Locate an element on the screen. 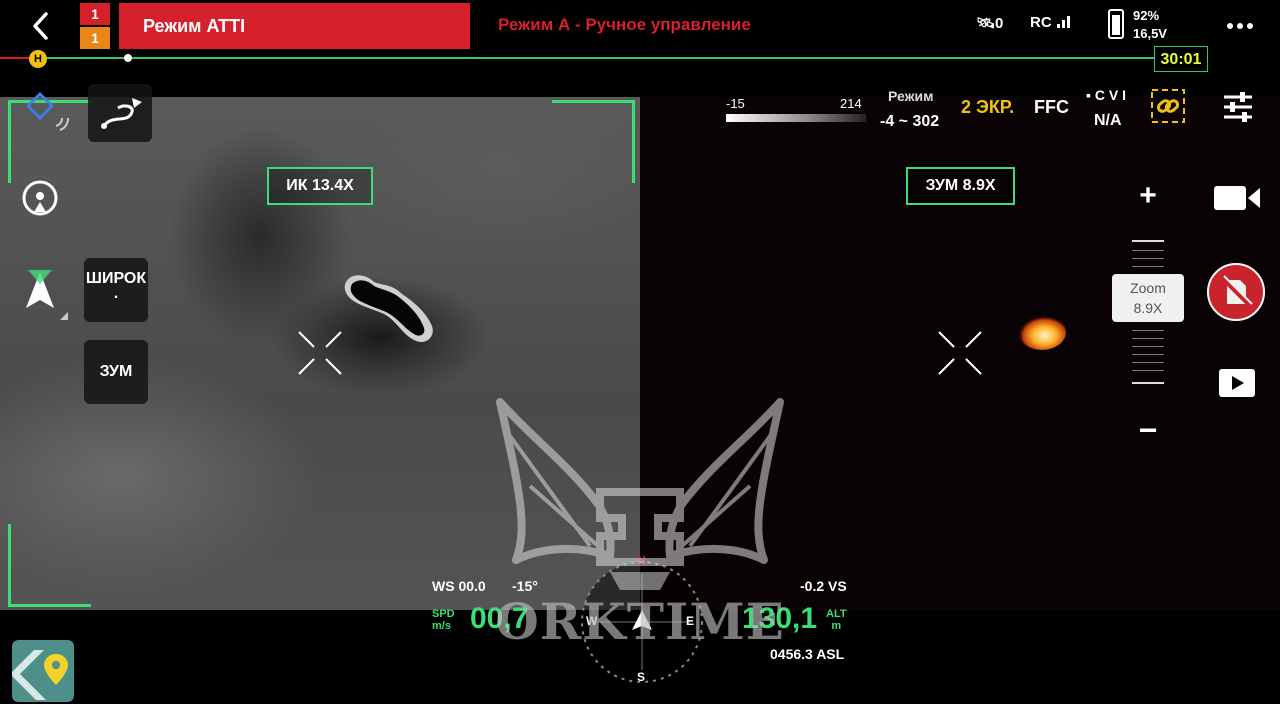 Image resolution: width=1280 pixels, height=704 pixels. zoom-in-button: + is located at coordinates (1148, 196).